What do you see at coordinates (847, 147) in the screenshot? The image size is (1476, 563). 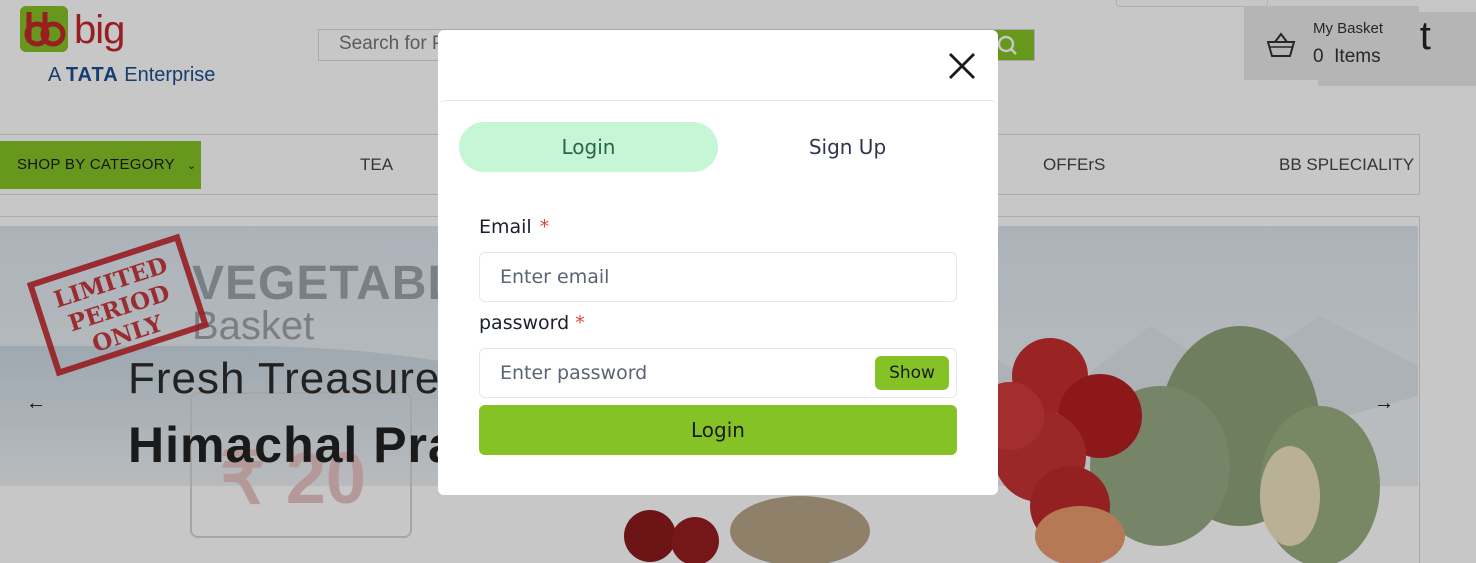 I see `tab-signup: Sign Up` at bounding box center [847, 147].